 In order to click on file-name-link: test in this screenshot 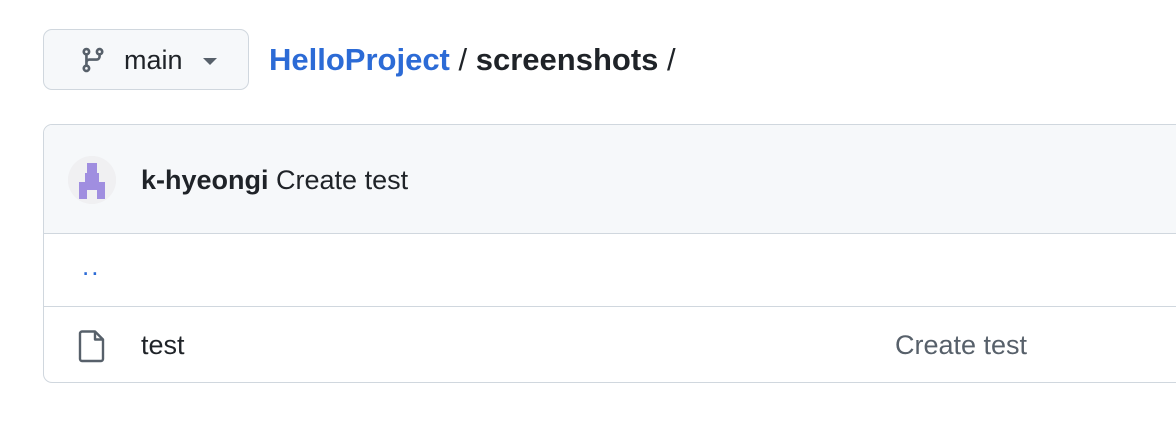, I will do `click(163, 345)`.